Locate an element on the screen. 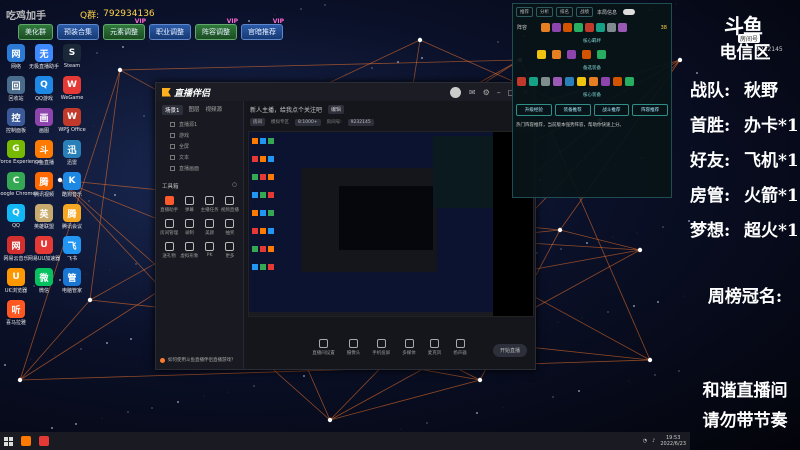  scene-tab: 视频源 is located at coordinates (214, 110).